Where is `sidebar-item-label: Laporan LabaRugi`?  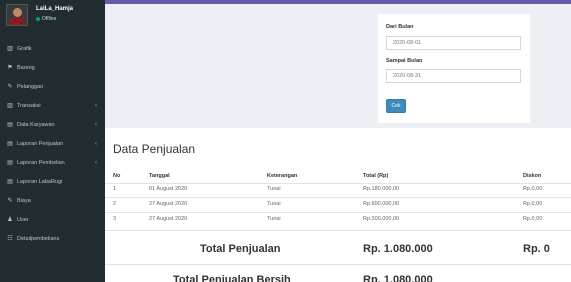 sidebar-item-label: Laporan LabaRugi is located at coordinates (40, 181).